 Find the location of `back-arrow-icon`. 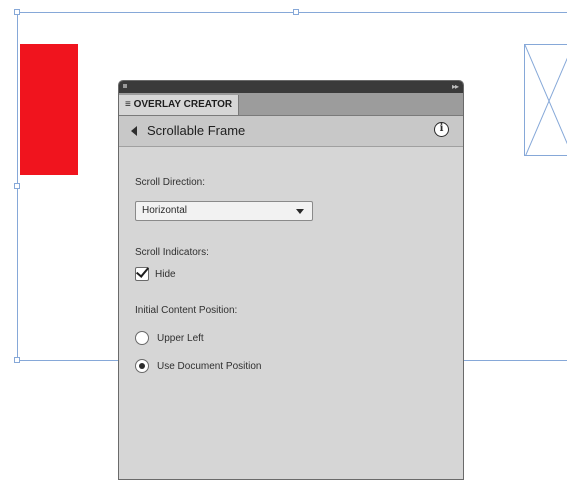

back-arrow-icon is located at coordinates (134, 131).